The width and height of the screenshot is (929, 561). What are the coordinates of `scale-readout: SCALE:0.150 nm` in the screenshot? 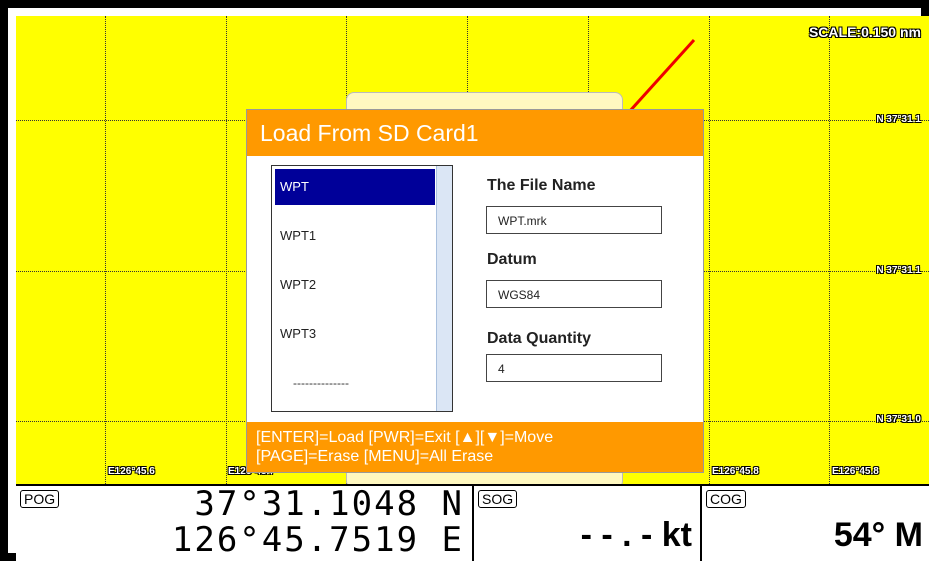 It's located at (864, 32).